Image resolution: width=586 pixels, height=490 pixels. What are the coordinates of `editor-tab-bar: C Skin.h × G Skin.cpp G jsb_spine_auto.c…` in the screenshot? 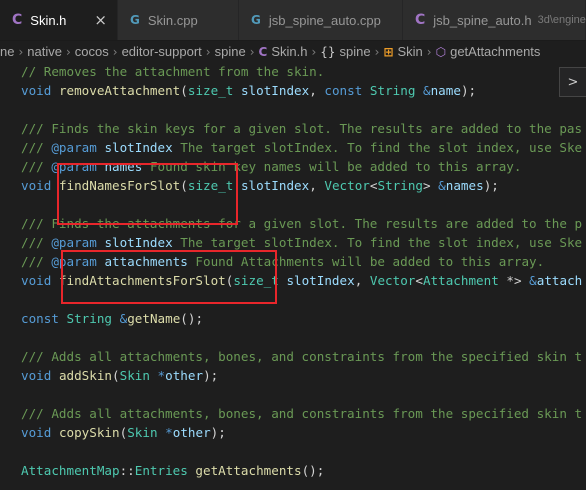 It's located at (293, 20).